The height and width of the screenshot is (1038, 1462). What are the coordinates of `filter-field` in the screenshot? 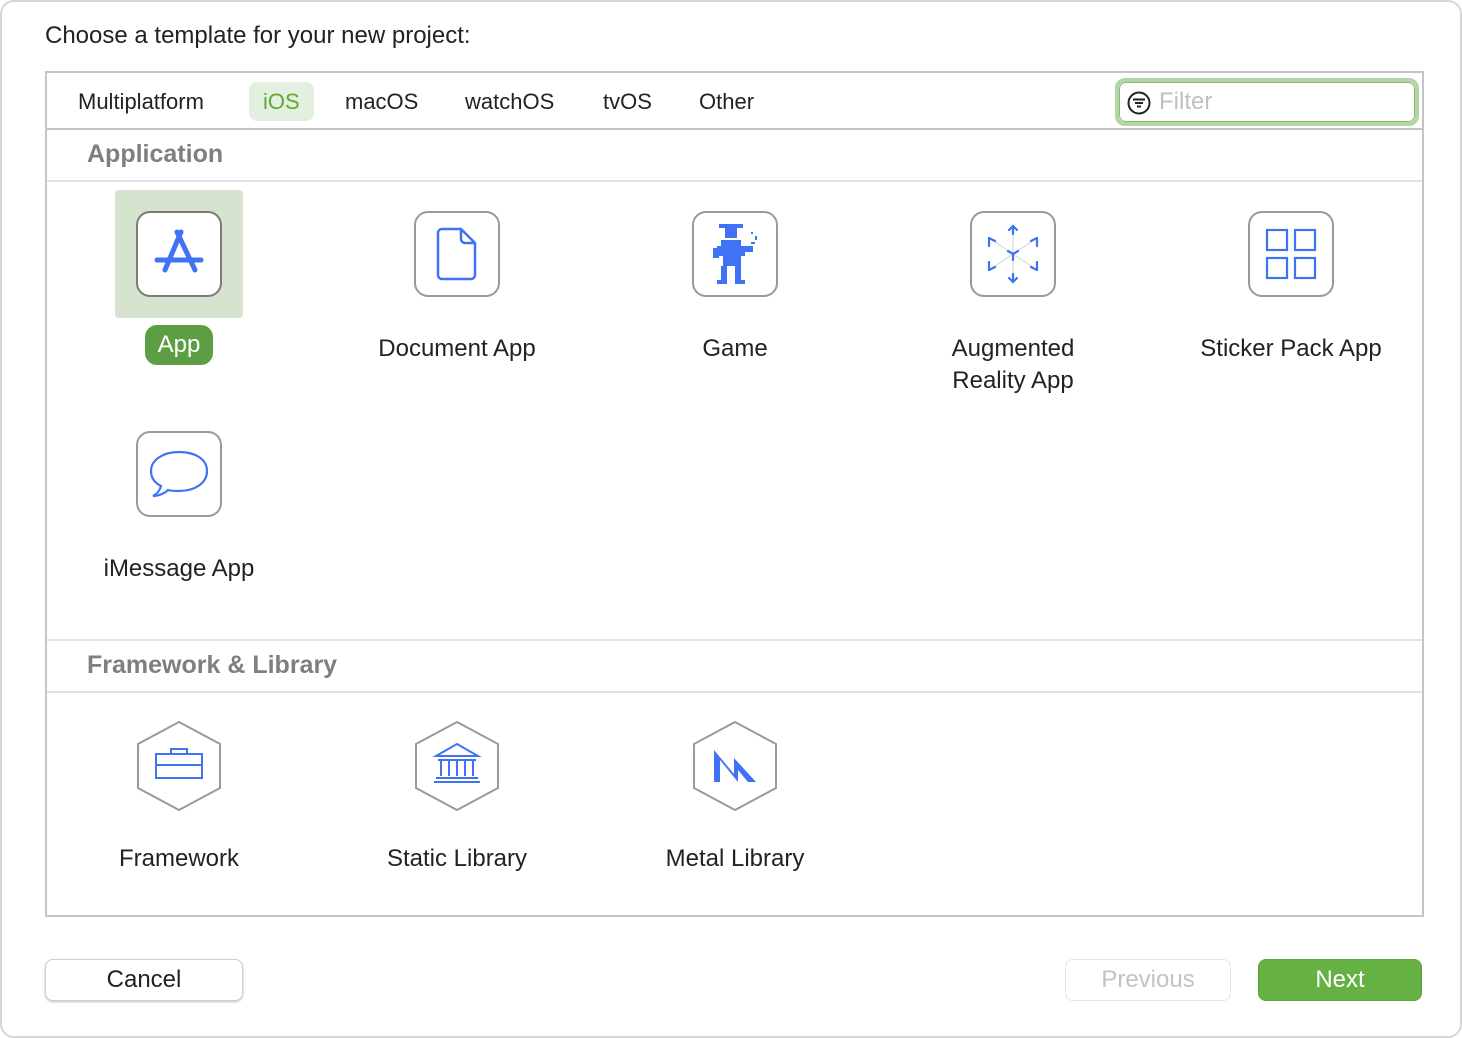 It's located at (1267, 102).